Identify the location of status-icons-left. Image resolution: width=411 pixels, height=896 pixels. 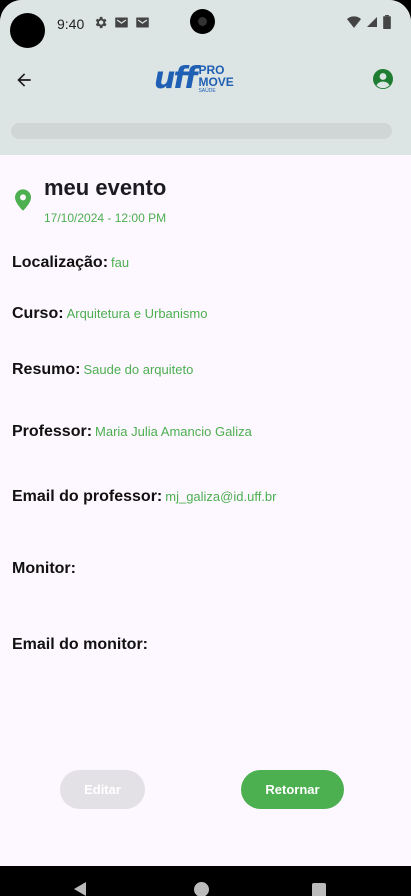
(121, 22).